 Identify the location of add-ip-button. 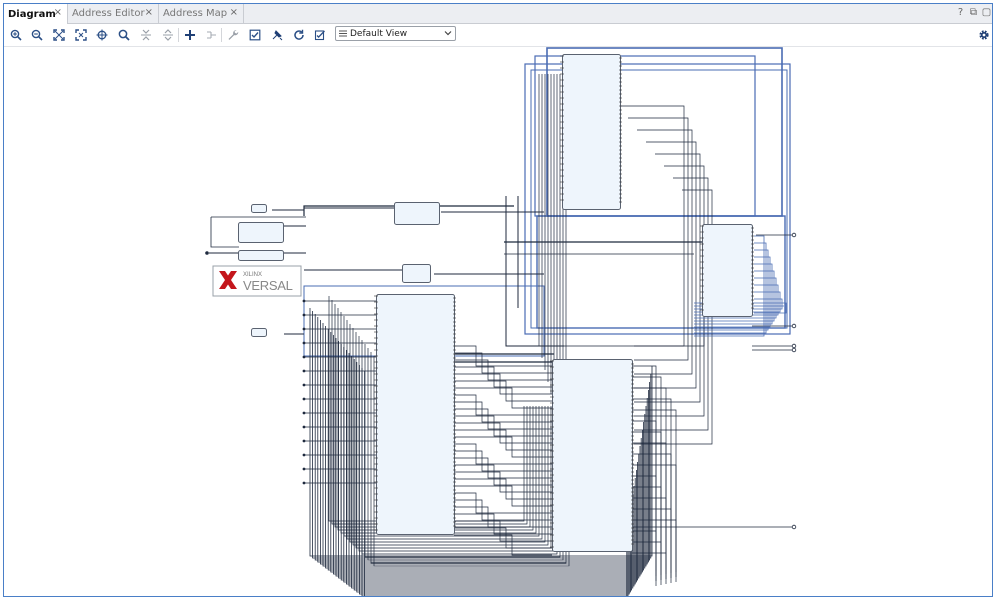
(190, 35).